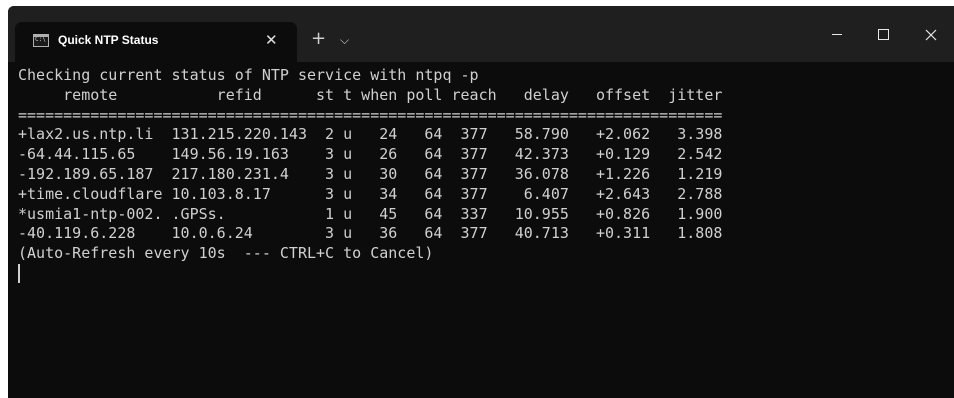 The height and width of the screenshot is (398, 954). What do you see at coordinates (19, 273) in the screenshot?
I see `text-cursor` at bounding box center [19, 273].